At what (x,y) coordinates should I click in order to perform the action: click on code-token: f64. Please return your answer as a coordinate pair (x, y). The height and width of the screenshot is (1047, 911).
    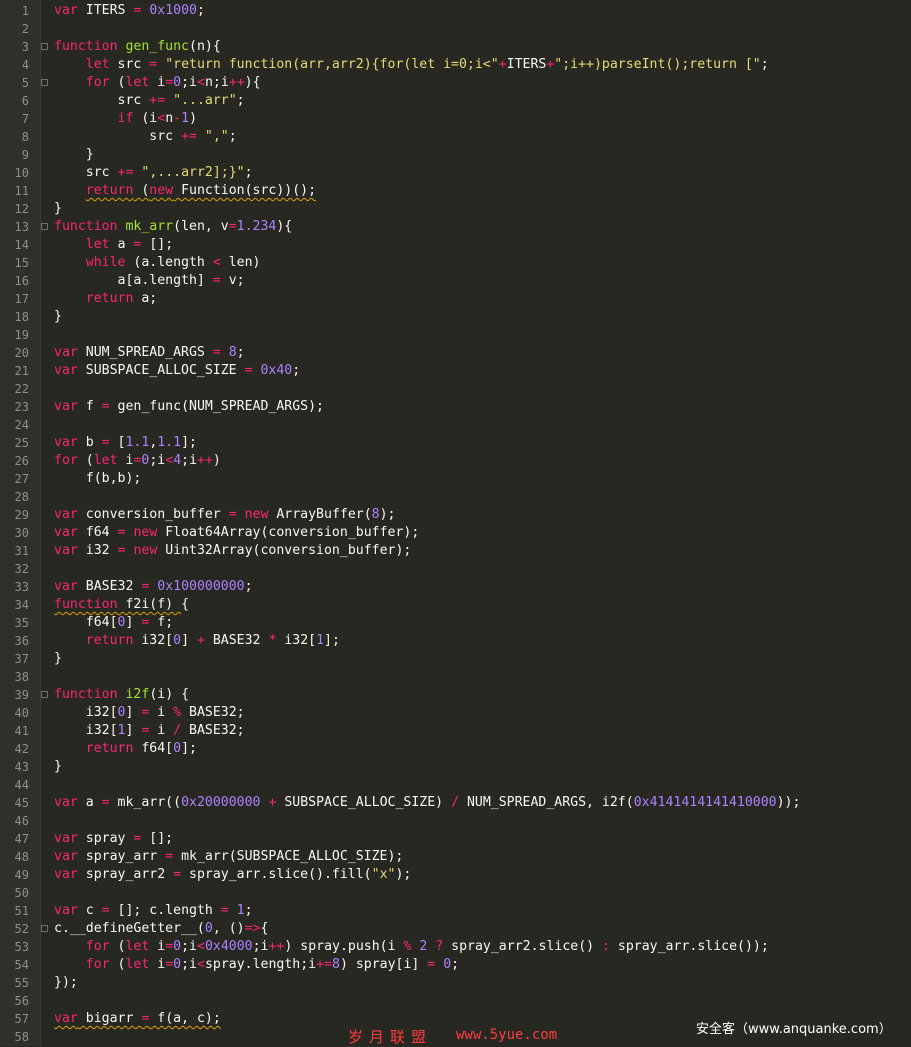
    Looking at the image, I should click on (97, 532).